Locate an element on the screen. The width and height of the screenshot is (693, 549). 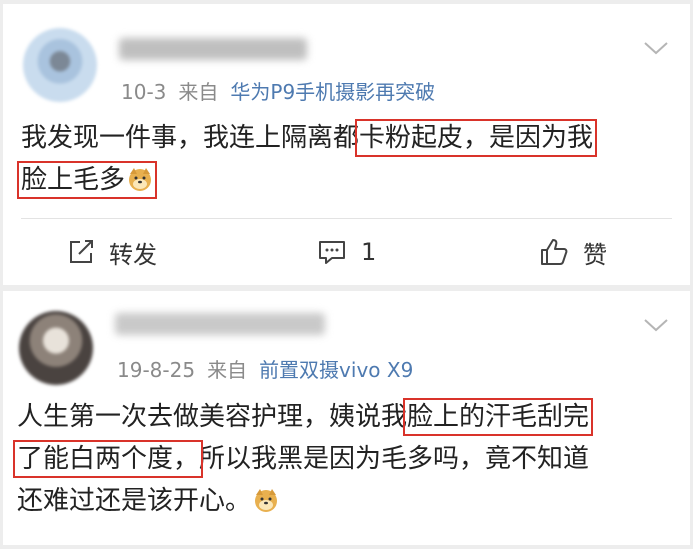
highlight-box: 卡粉起皮，是因为我 is located at coordinates (476, 138).